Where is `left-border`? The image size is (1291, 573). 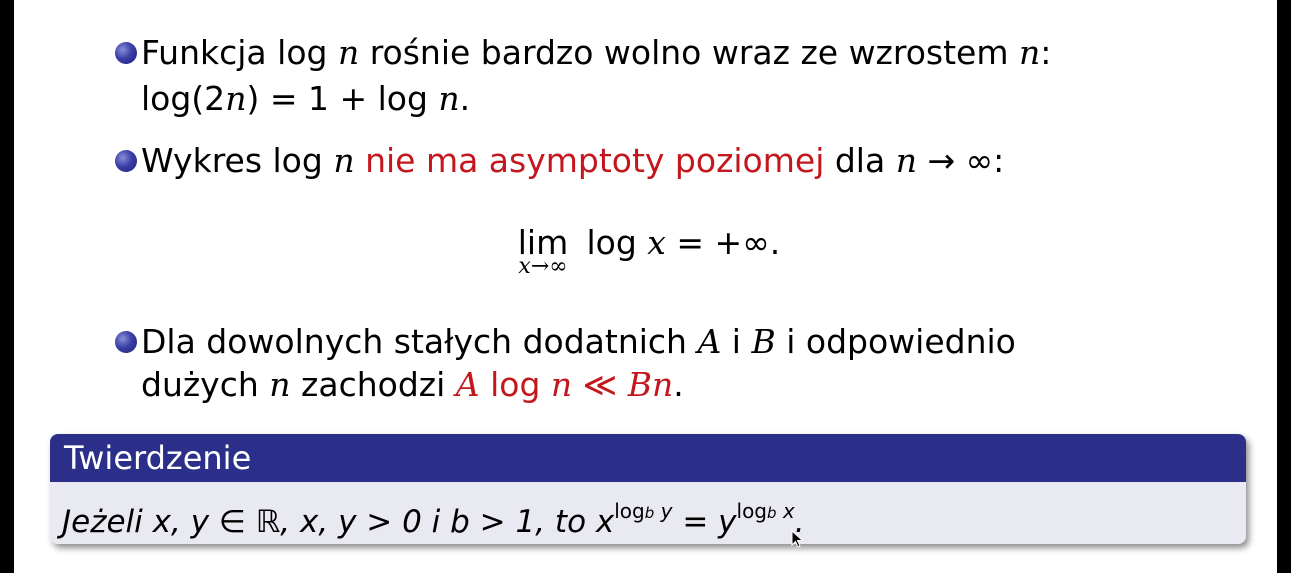 left-border is located at coordinates (7, 286).